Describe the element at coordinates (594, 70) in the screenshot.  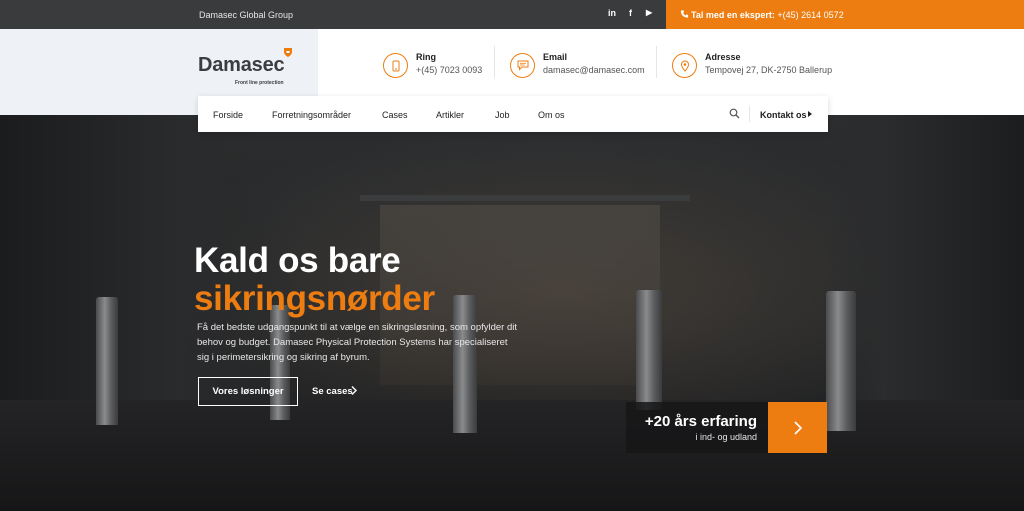
I see `contact-value: damasec@damasec.com` at that location.